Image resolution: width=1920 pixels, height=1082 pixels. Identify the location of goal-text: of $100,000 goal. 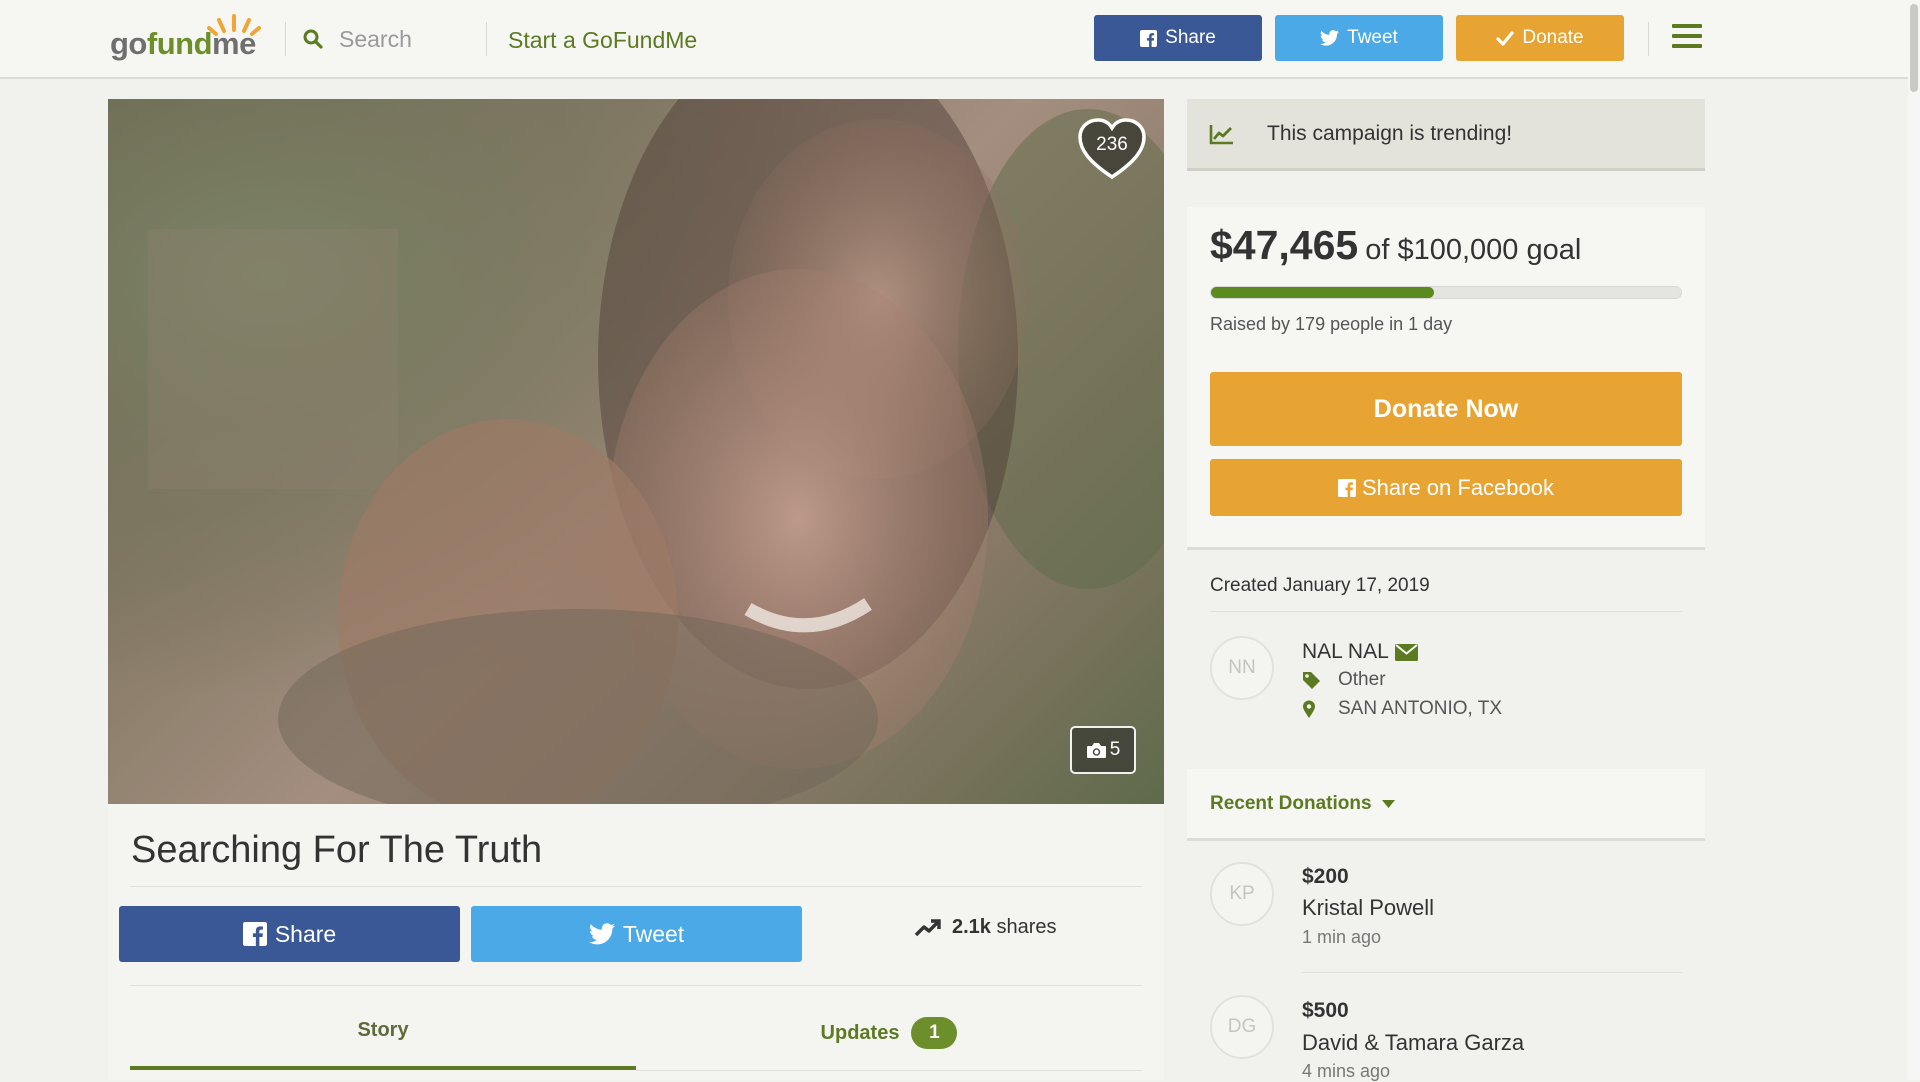
(1473, 250).